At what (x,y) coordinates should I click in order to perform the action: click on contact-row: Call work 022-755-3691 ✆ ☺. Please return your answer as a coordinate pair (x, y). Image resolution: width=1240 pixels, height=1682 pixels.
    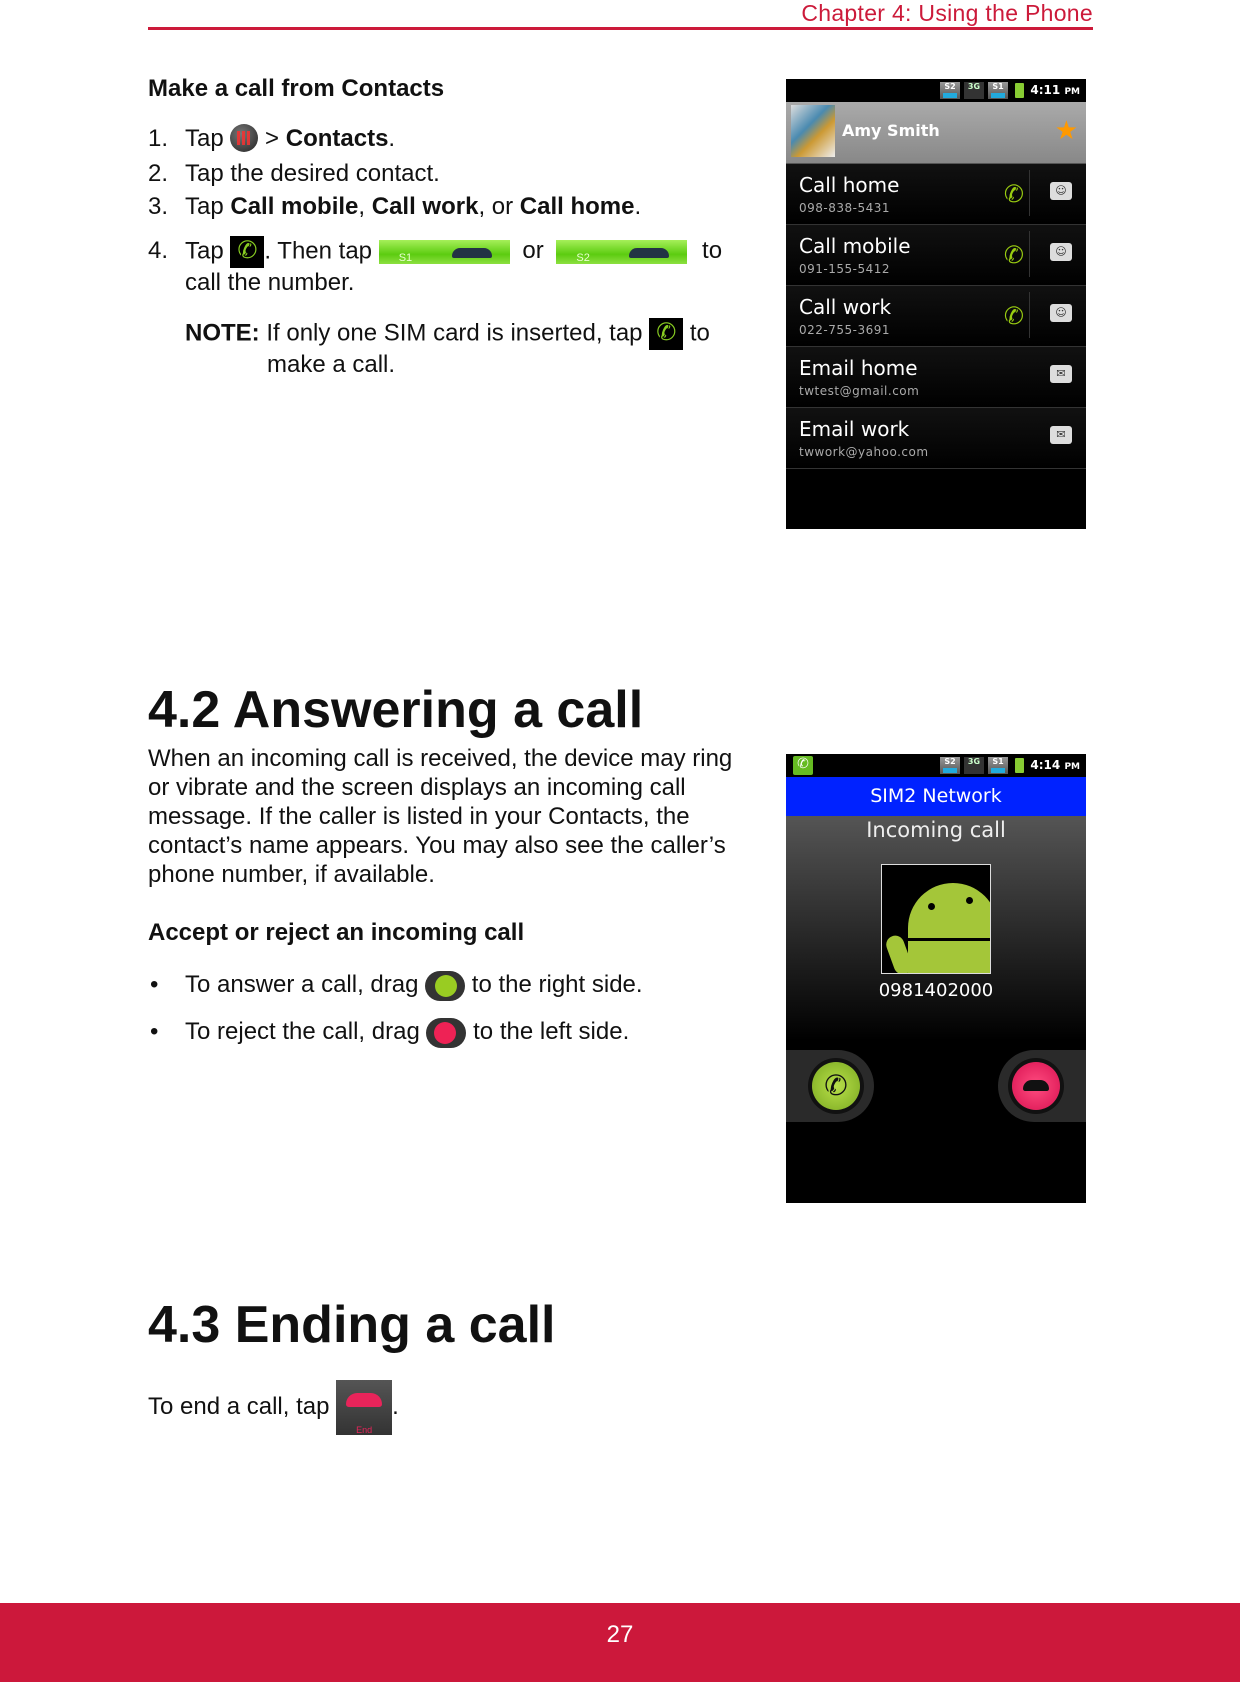
    Looking at the image, I should click on (936, 316).